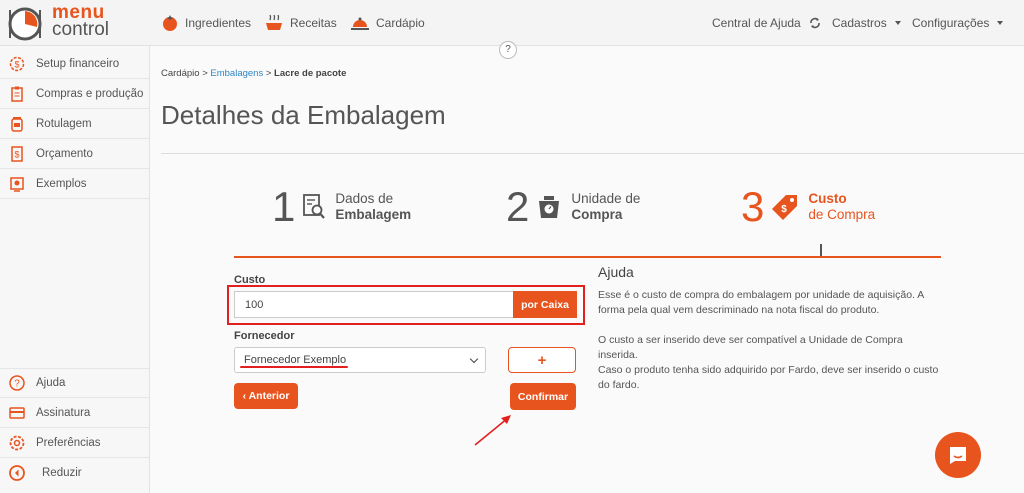  I want to click on tomato-icon, so click(170, 23).